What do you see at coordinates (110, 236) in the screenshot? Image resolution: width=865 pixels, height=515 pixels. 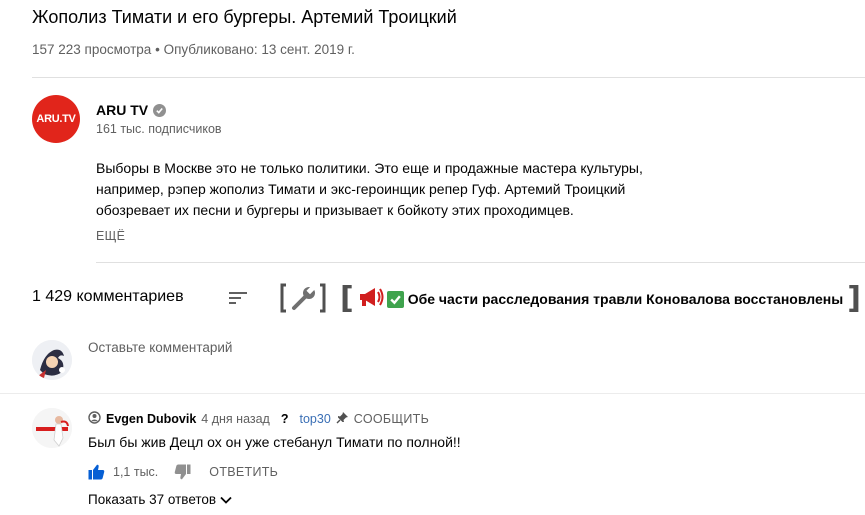 I see `show-more-button: ЕЩЁ` at bounding box center [110, 236].